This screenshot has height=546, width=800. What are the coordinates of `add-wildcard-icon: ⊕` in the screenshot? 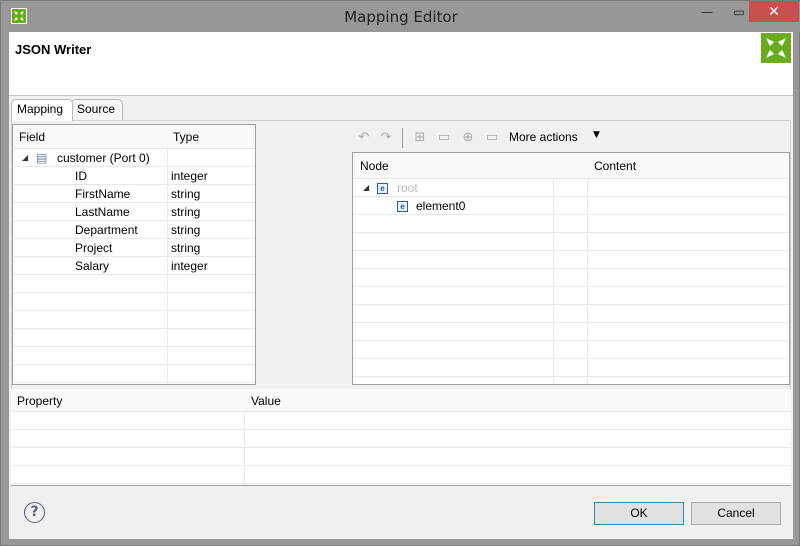 It's located at (468, 138).